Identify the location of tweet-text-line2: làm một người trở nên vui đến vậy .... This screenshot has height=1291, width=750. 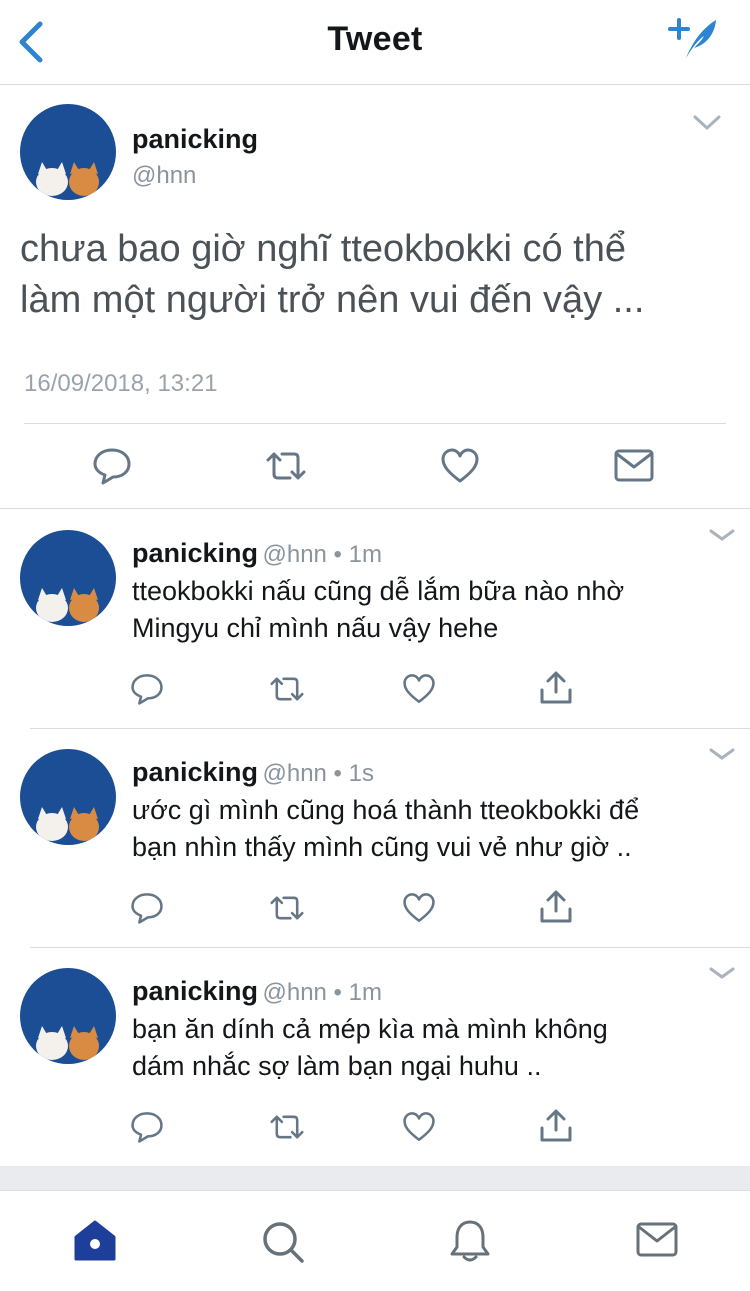
(332, 300).